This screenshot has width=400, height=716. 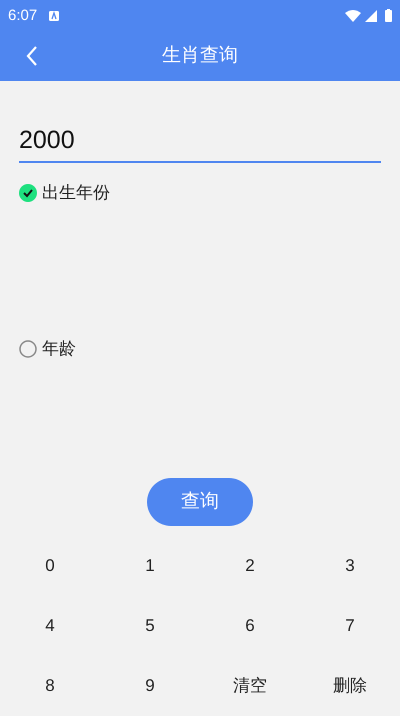 What do you see at coordinates (54, 15) in the screenshot?
I see `notification-icon` at bounding box center [54, 15].